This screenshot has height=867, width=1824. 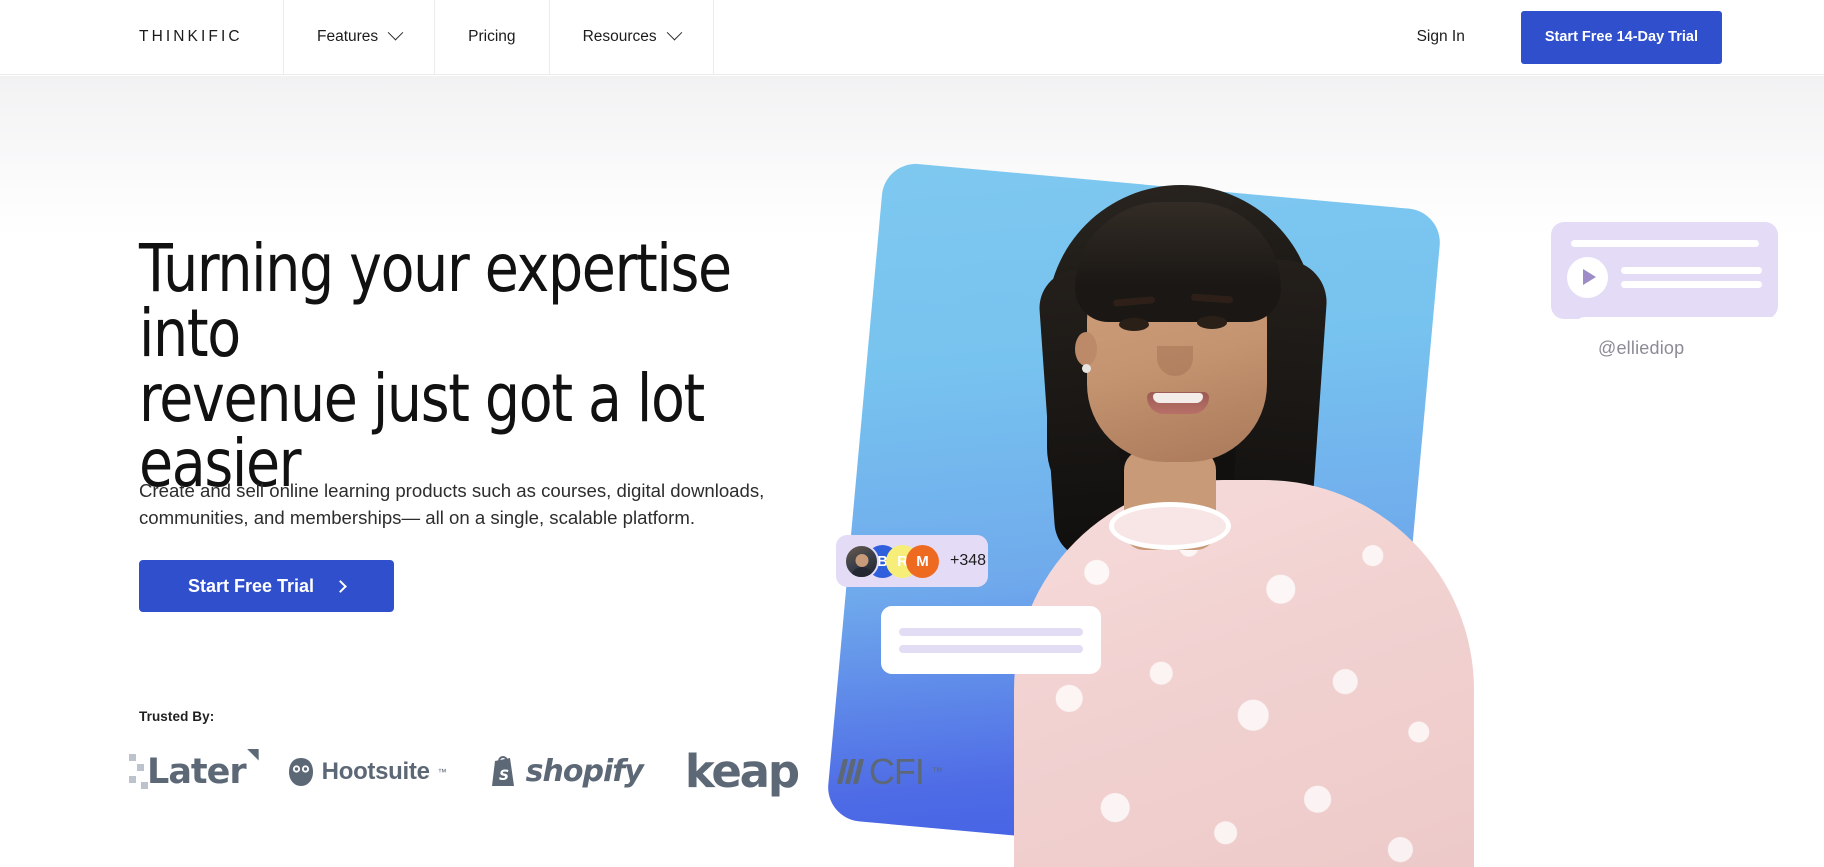 What do you see at coordinates (177, 716) in the screenshot?
I see `trusted-by-label: Trusted By:` at bounding box center [177, 716].